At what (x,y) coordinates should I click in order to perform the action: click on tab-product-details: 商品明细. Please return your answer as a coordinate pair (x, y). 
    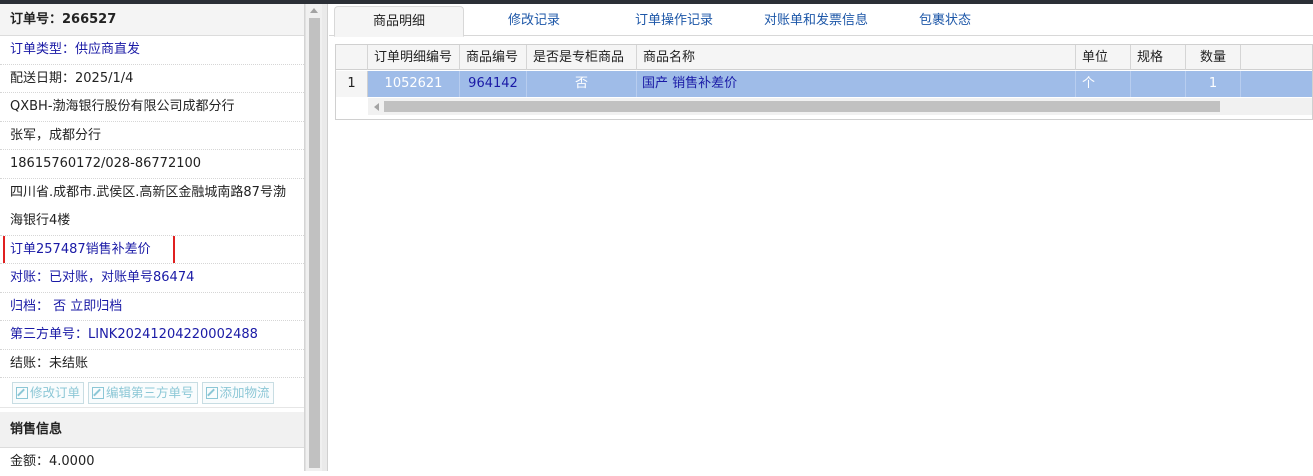
    Looking at the image, I should click on (399, 21).